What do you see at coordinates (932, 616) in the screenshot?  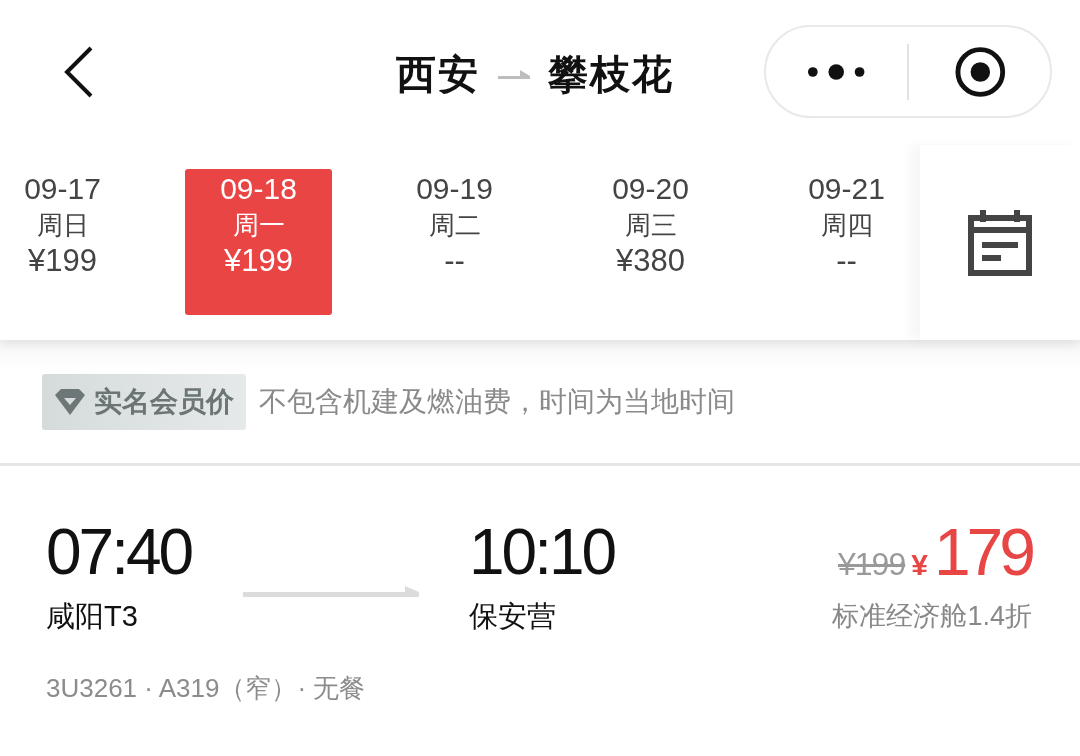 I see `cabin-discount: 标准经济舱1.4折` at bounding box center [932, 616].